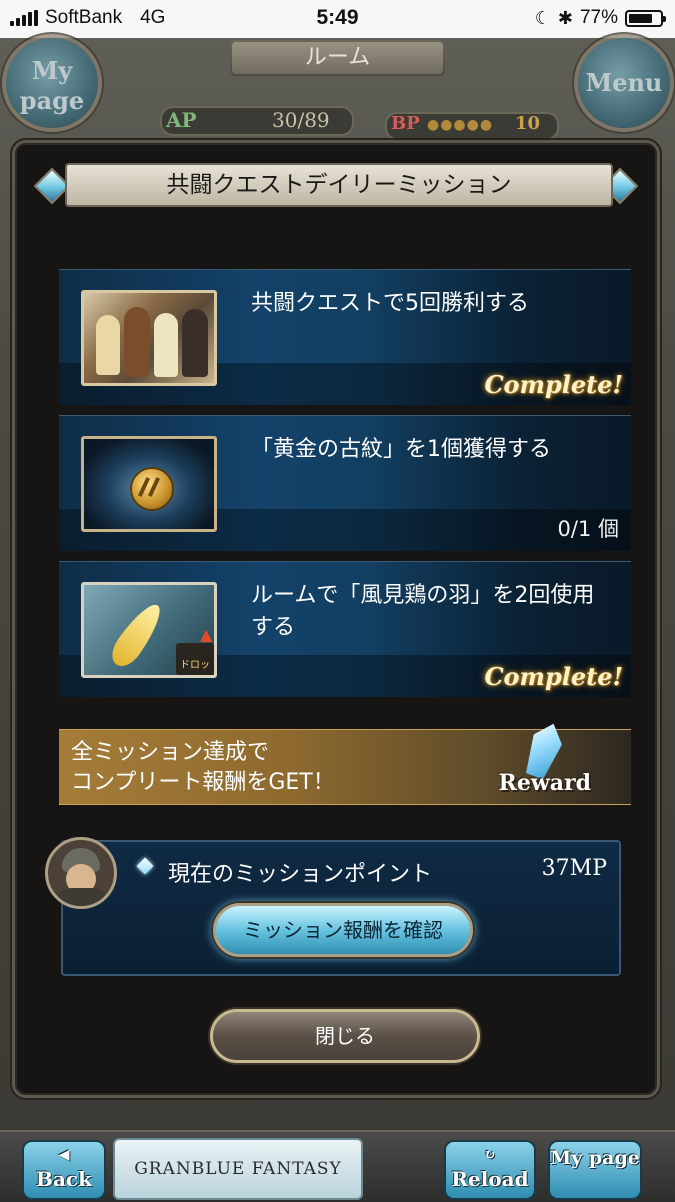 The width and height of the screenshot is (675, 1202). I want to click on bluetooth-icon: ✱, so click(565, 17).